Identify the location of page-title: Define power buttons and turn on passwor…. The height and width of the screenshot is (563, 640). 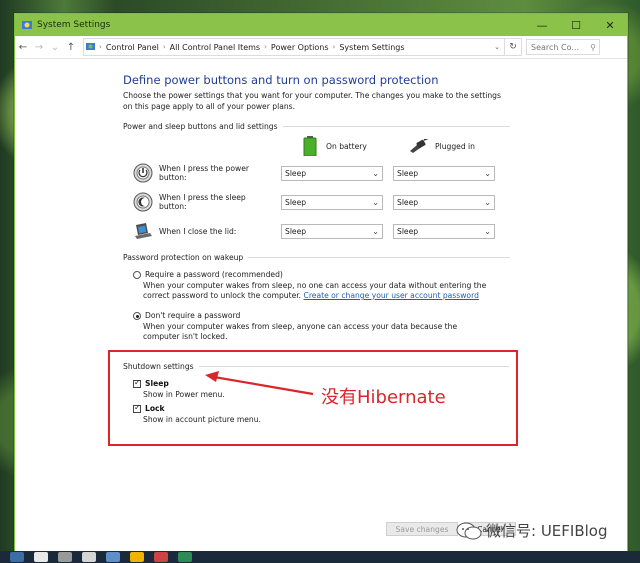
(281, 80).